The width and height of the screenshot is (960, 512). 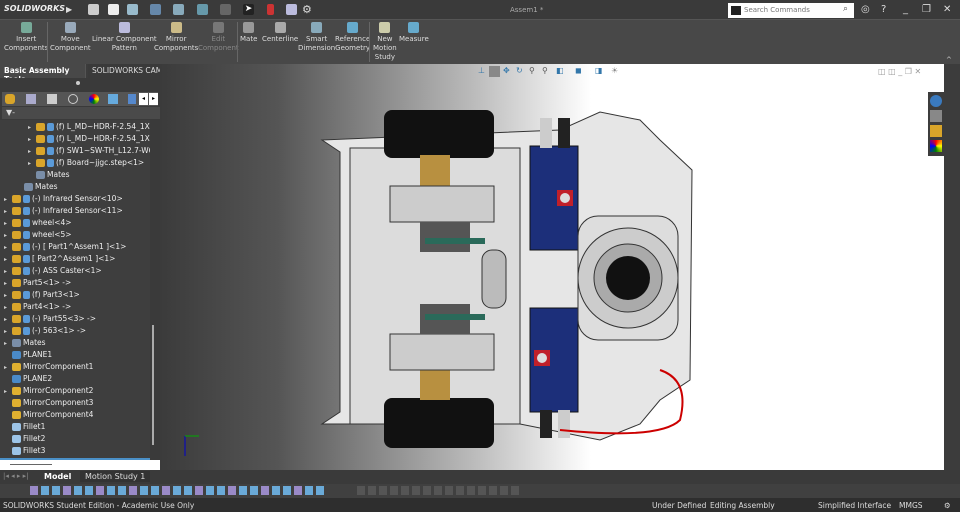 What do you see at coordinates (154, 290) in the screenshot?
I see `tree-scrollbar` at bounding box center [154, 290].